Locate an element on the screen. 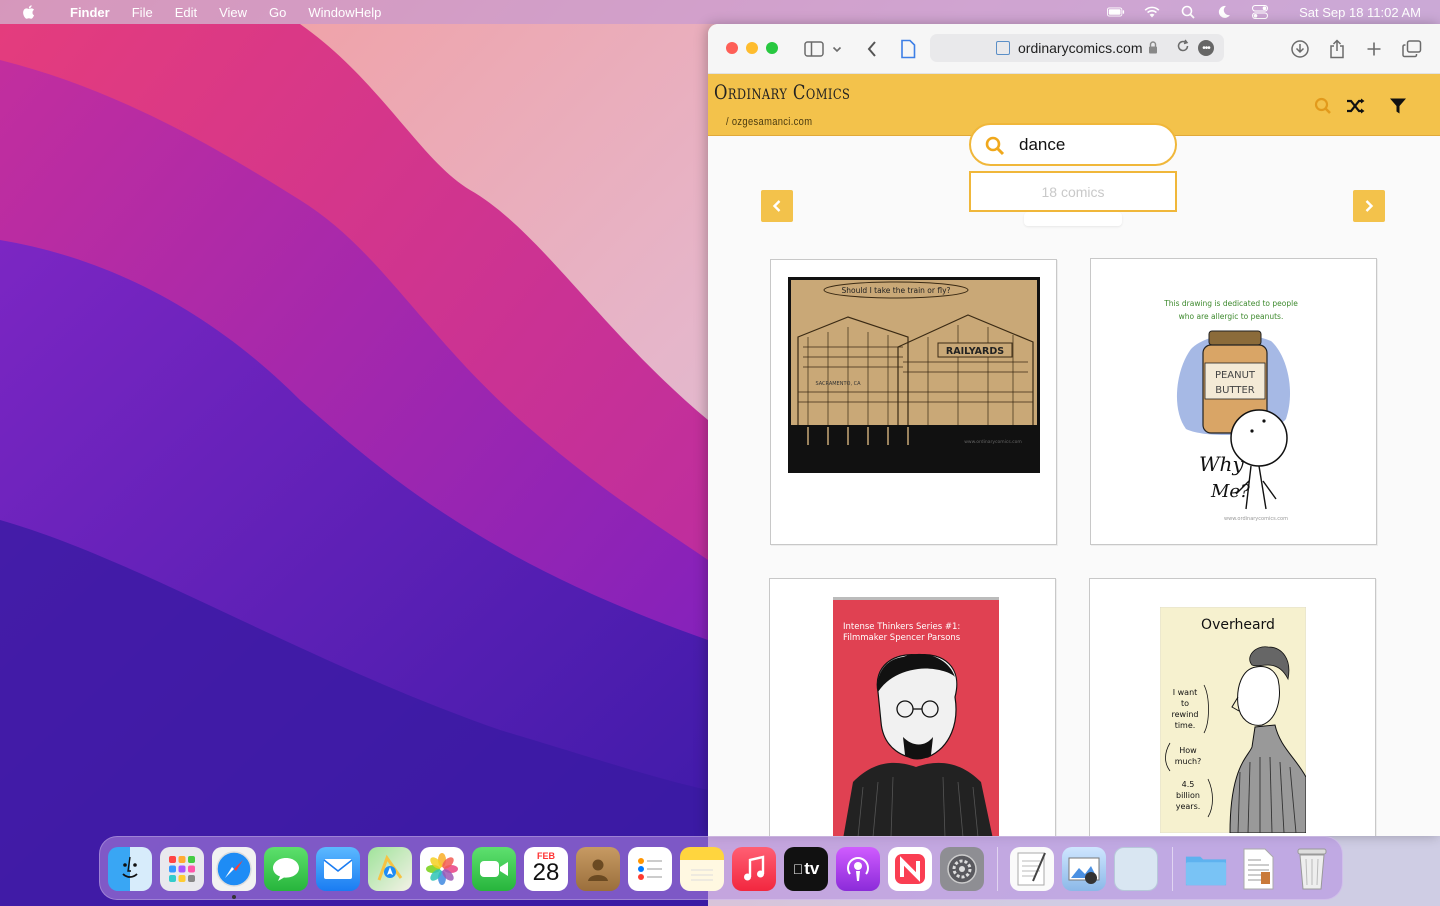  comic-search-box is located at coordinates (1073, 144).